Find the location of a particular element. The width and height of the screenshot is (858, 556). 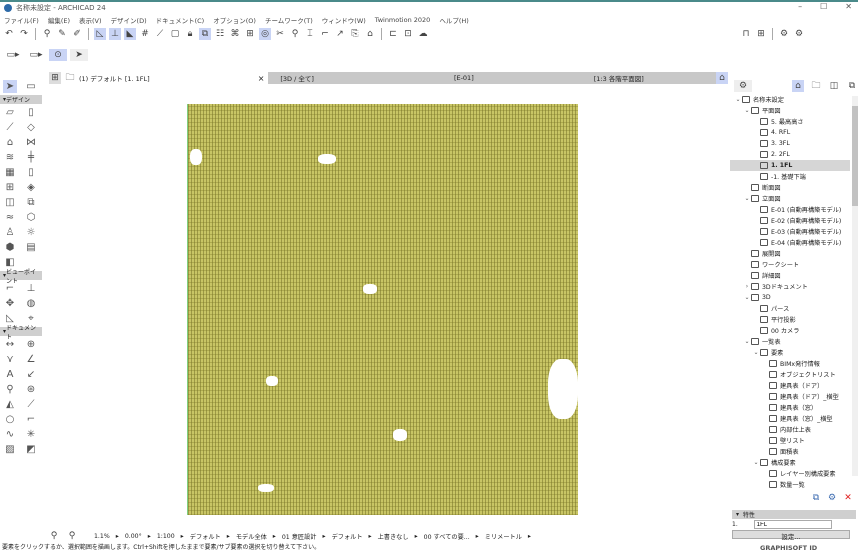

layer-combo: デフォルト is located at coordinates (205, 536).